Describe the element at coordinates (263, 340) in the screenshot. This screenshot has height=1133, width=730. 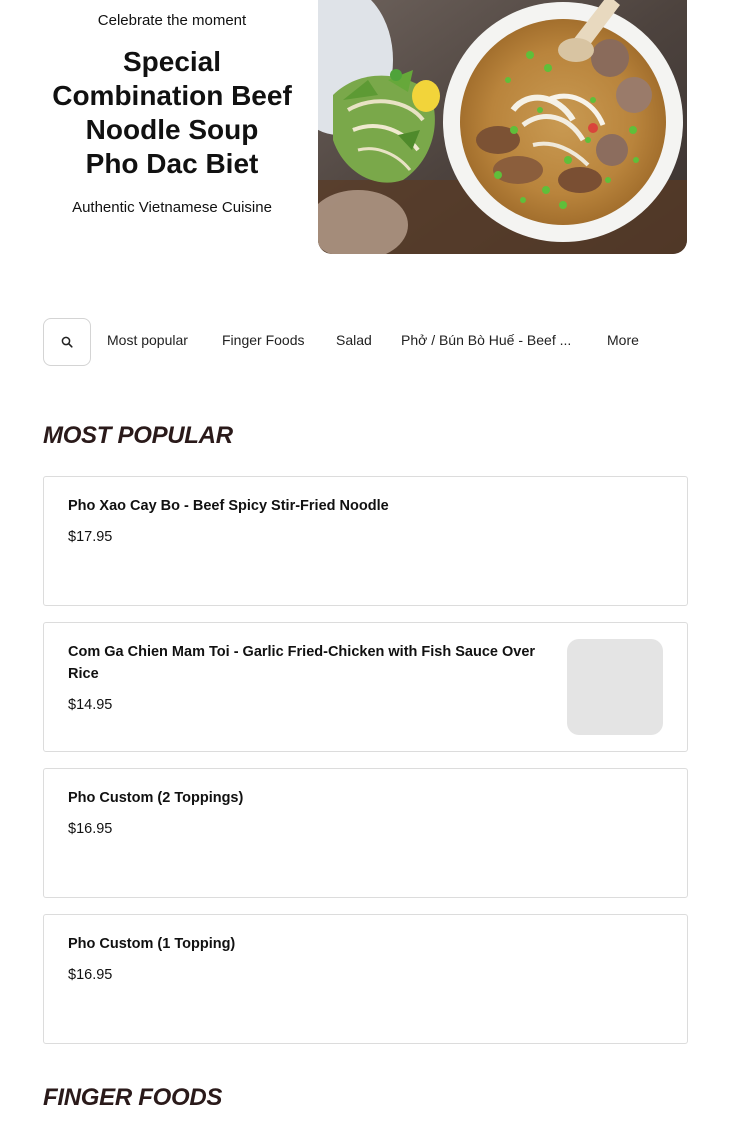
I see `nav-item-finger-foods: Finger Foods` at that location.